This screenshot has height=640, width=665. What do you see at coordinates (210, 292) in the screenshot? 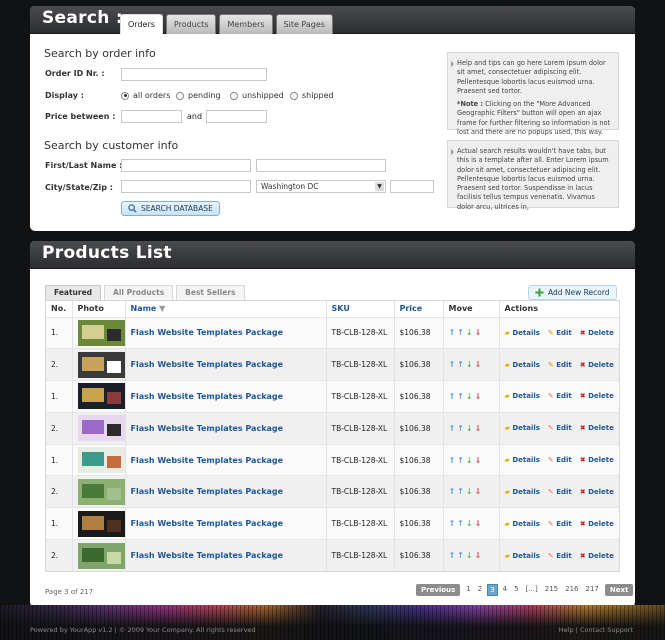
I see `tab-best-sellers: Best Sellers` at bounding box center [210, 292].